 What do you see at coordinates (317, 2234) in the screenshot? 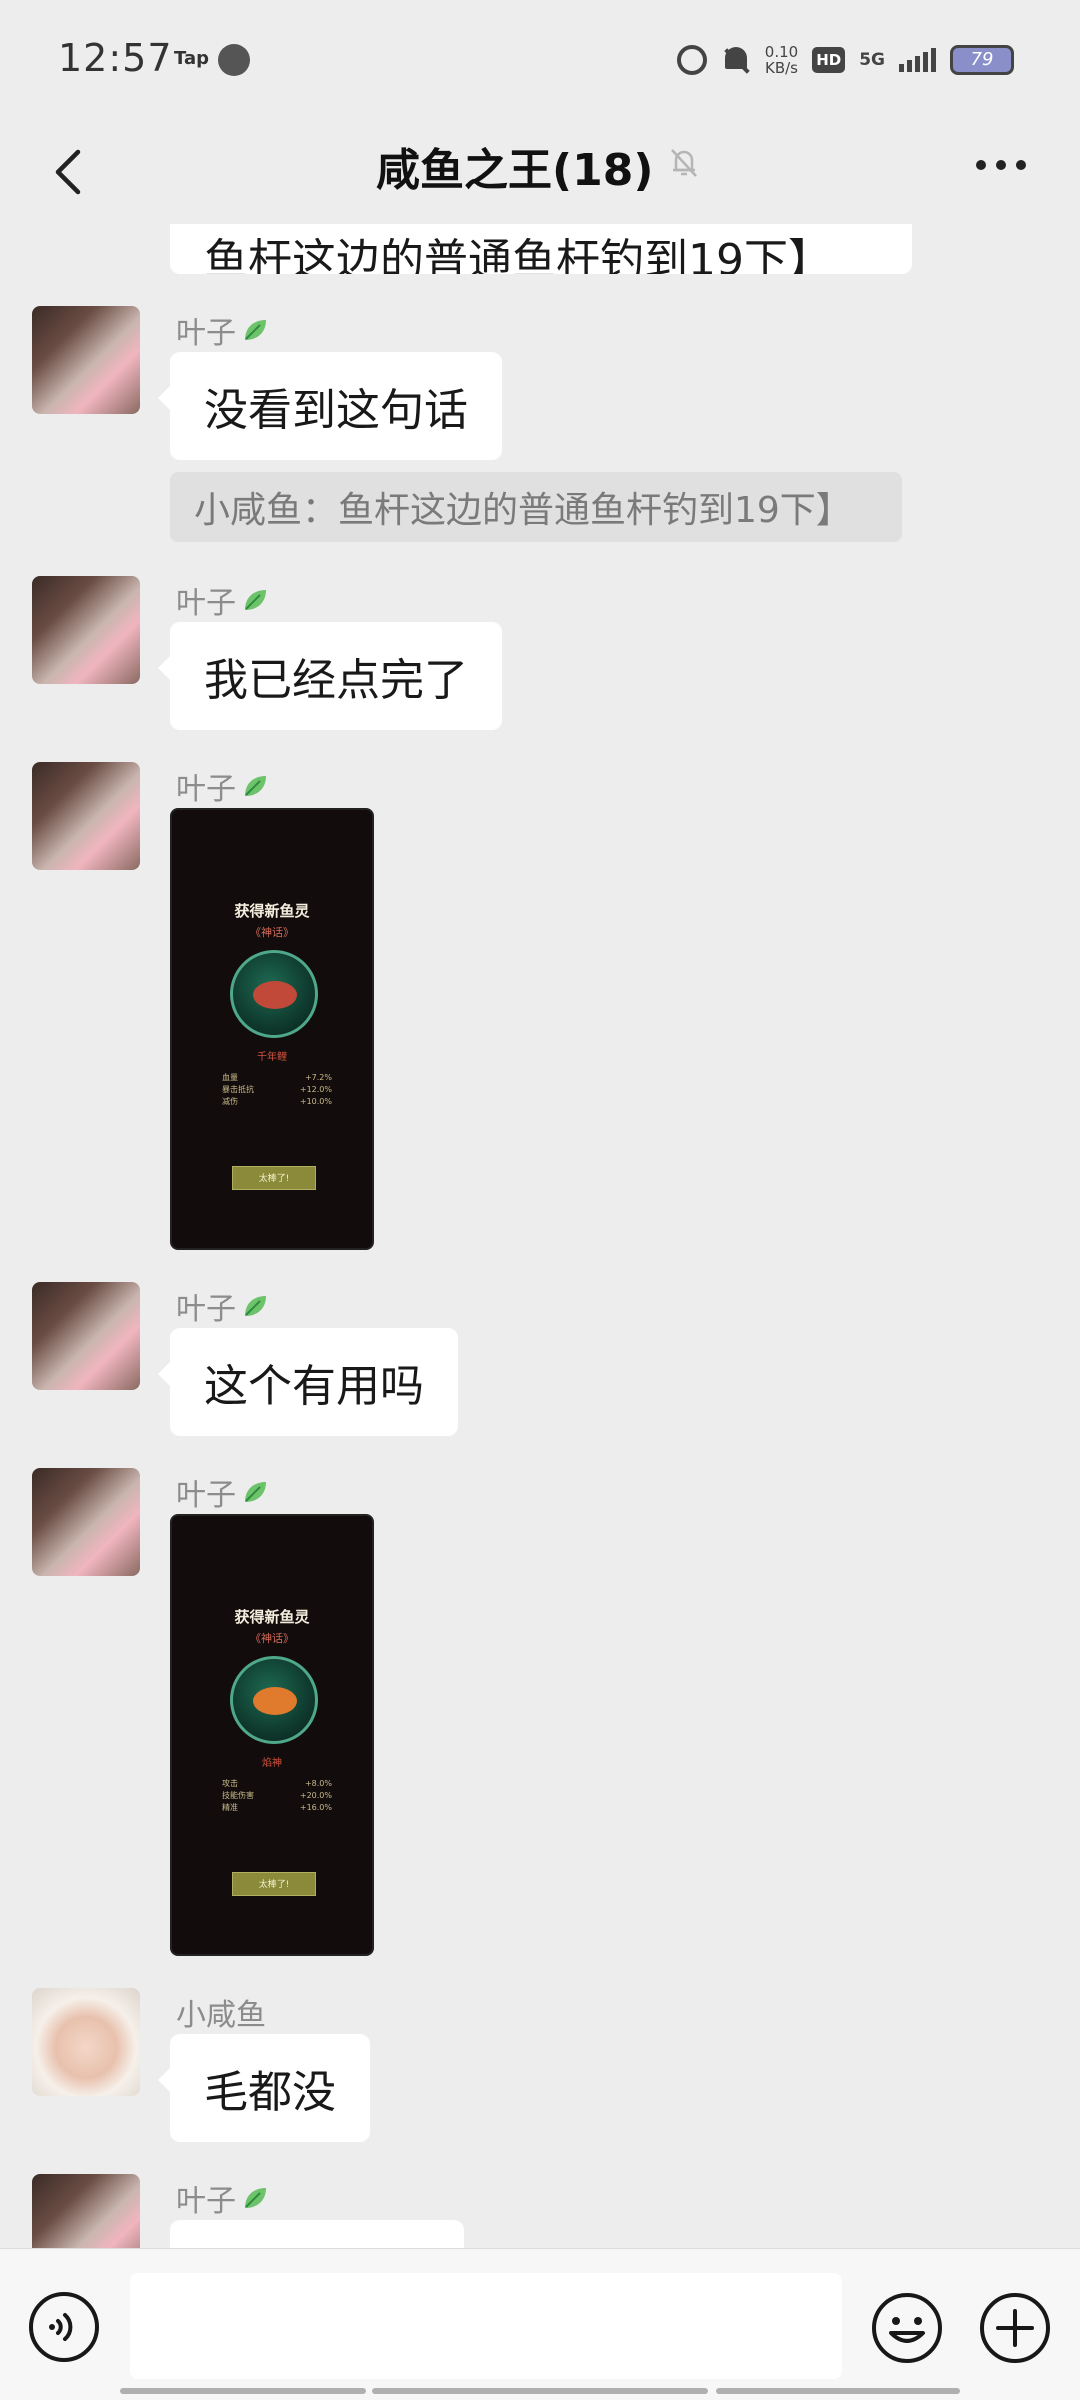
I see `message-bubble` at bounding box center [317, 2234].